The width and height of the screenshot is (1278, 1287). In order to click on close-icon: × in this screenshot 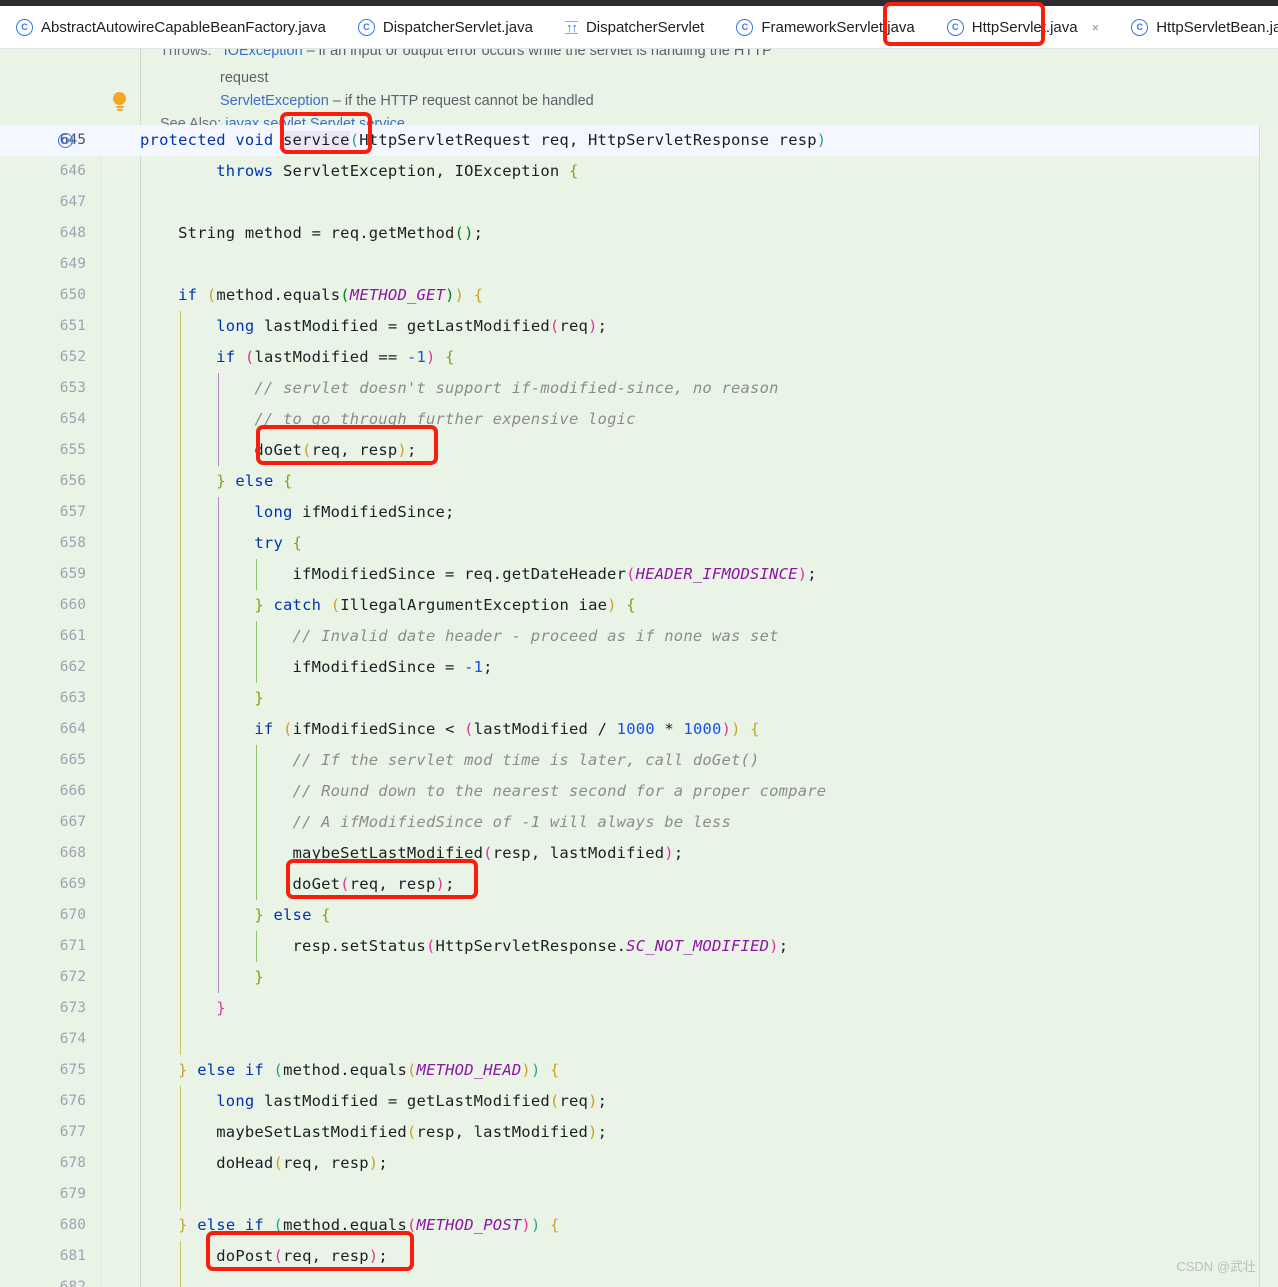, I will do `click(1096, 27)`.